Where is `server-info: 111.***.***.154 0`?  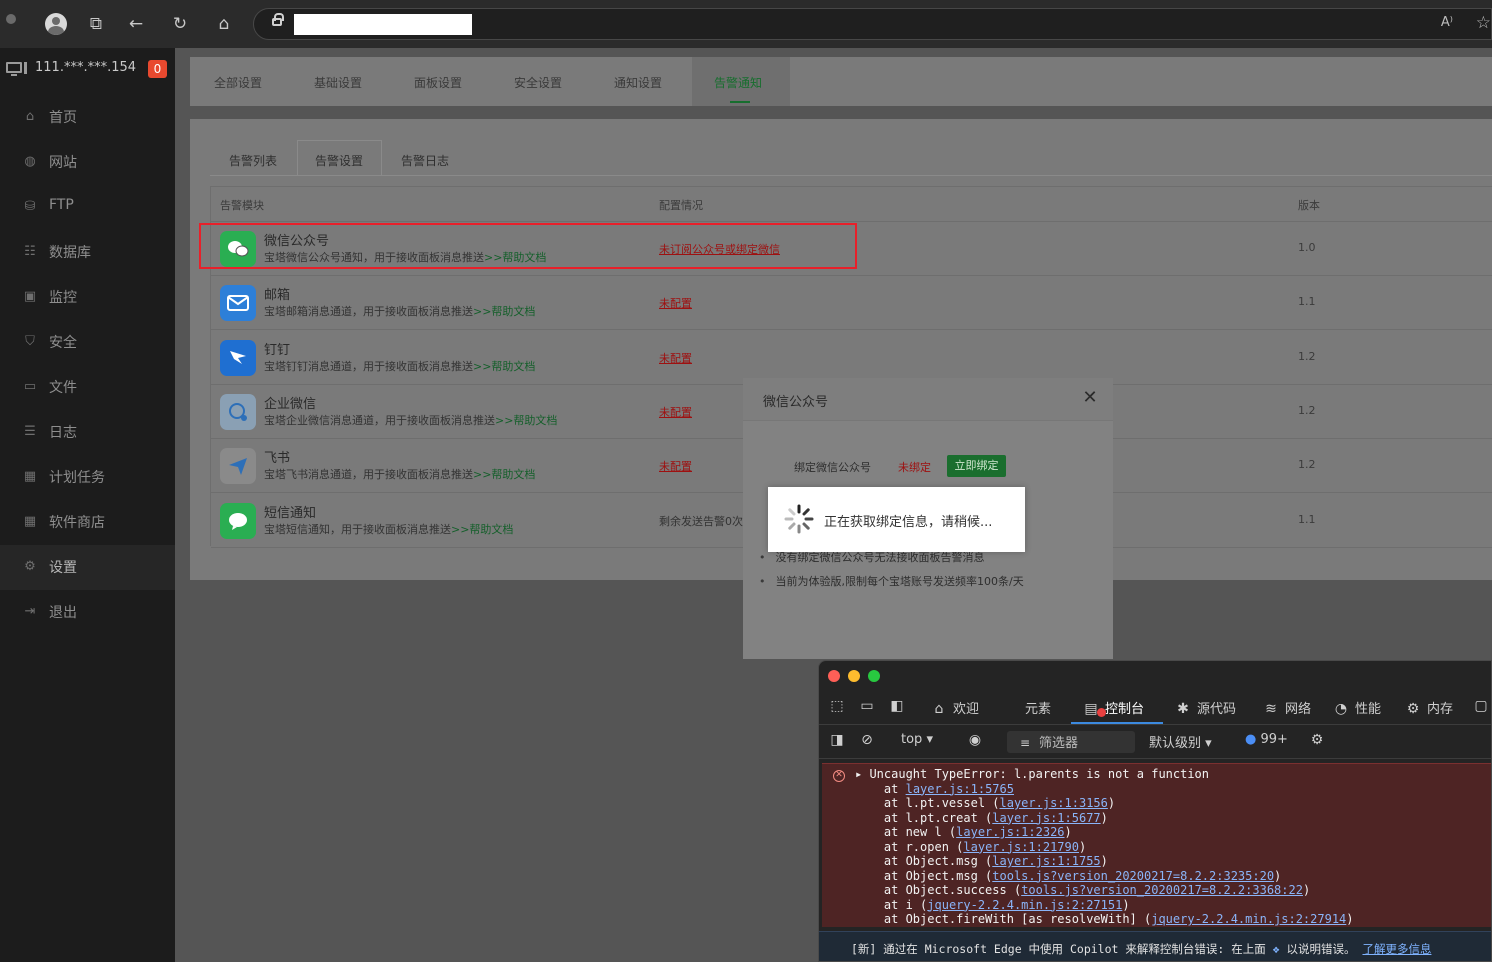 server-info: 111.***.***.154 0 is located at coordinates (87, 70).